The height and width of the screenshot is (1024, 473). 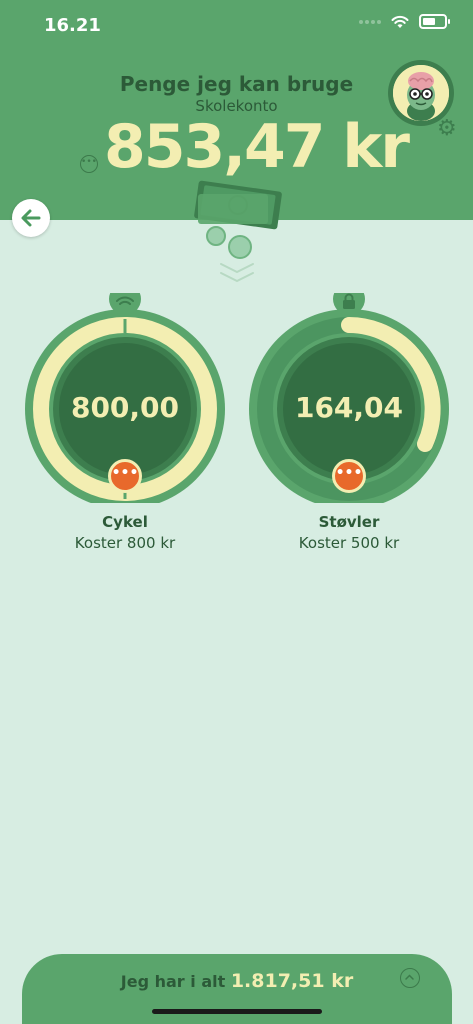 What do you see at coordinates (173, 981) in the screenshot?
I see `total-label: Jeg har i alt` at bounding box center [173, 981].